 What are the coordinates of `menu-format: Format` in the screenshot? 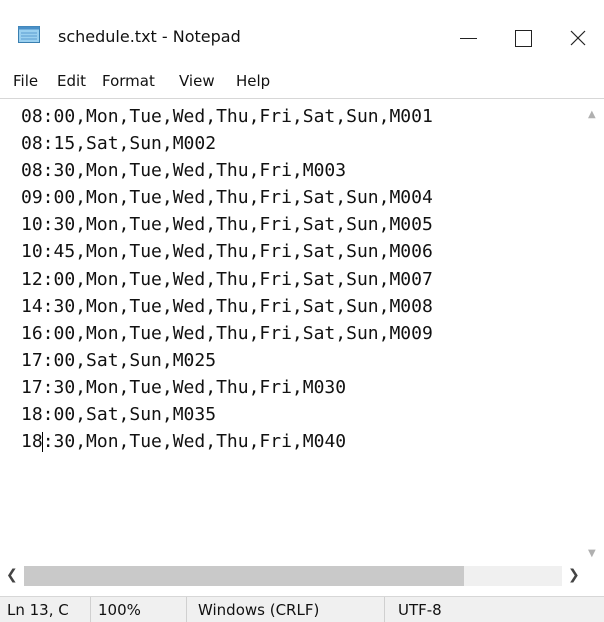 It's located at (128, 81).